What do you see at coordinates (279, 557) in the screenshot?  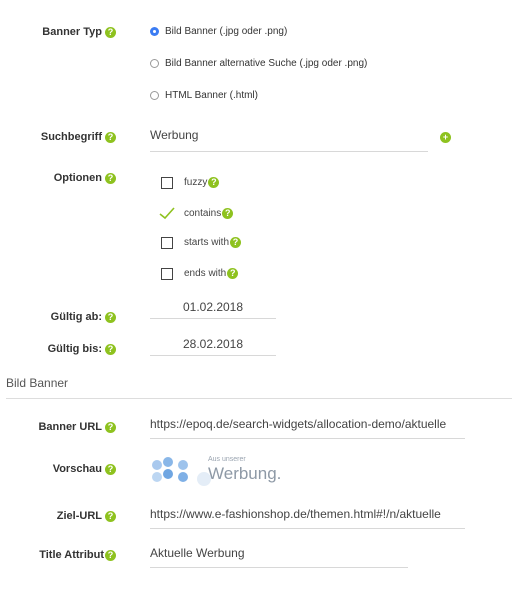 I see `title-attribute-input: Aktuelle Werbung` at bounding box center [279, 557].